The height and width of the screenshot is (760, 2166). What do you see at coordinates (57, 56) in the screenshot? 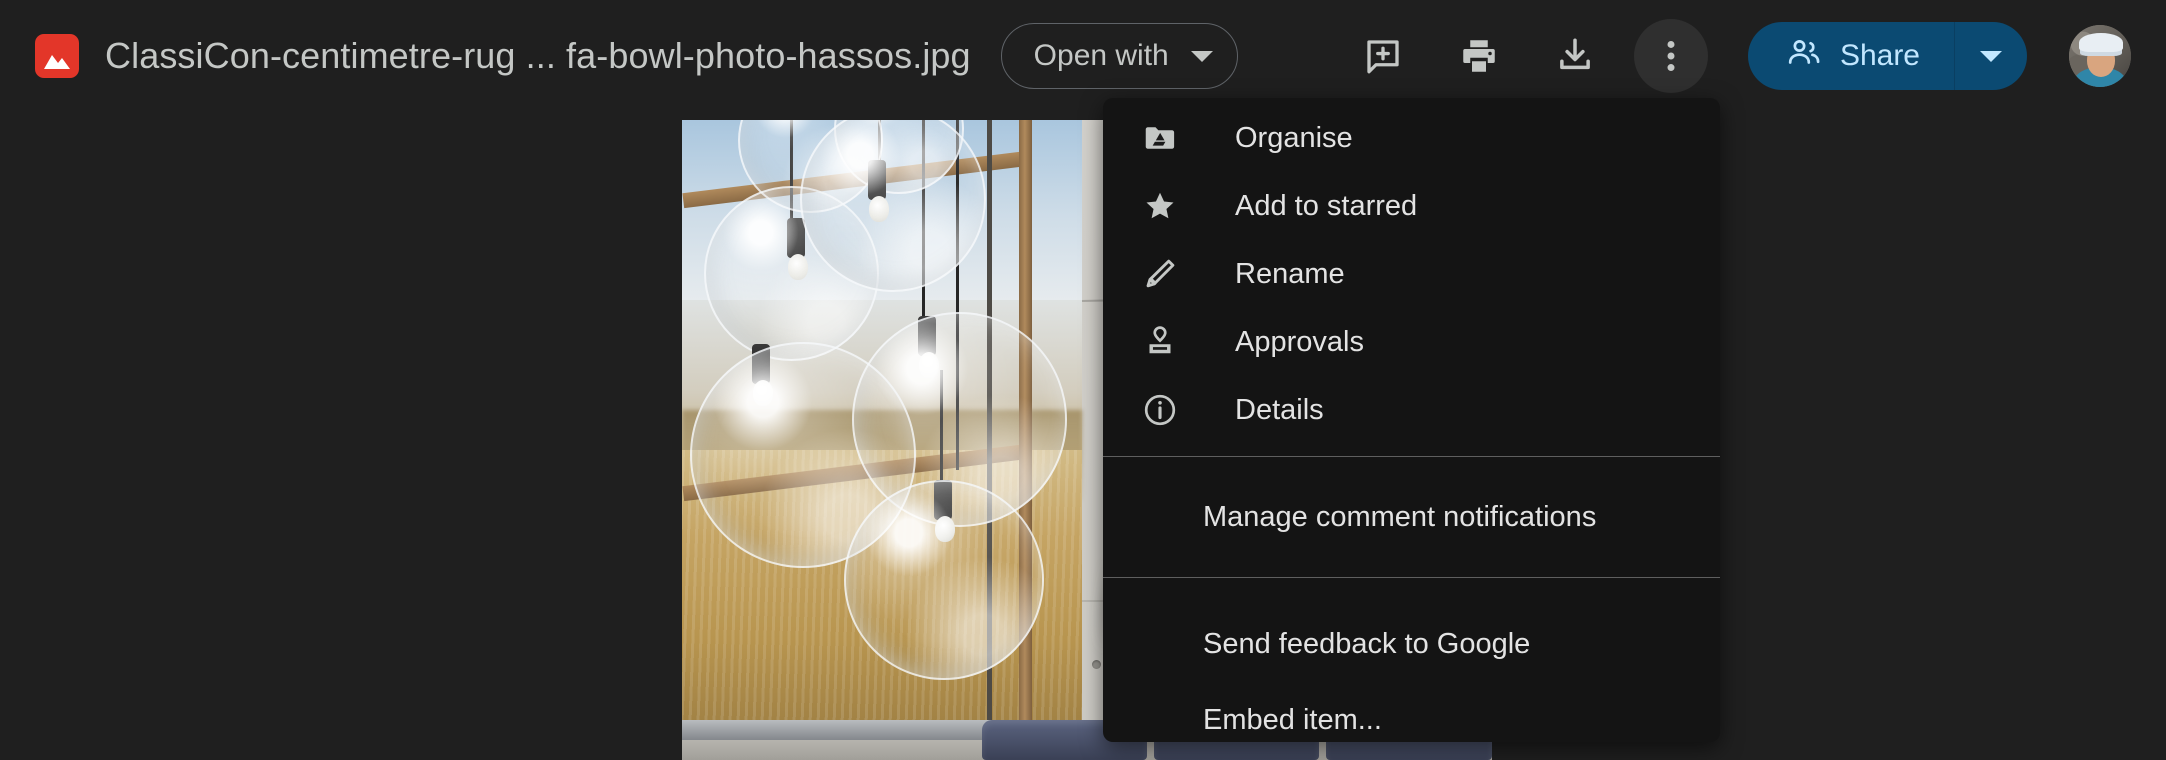
I see `image-file-icon` at bounding box center [57, 56].